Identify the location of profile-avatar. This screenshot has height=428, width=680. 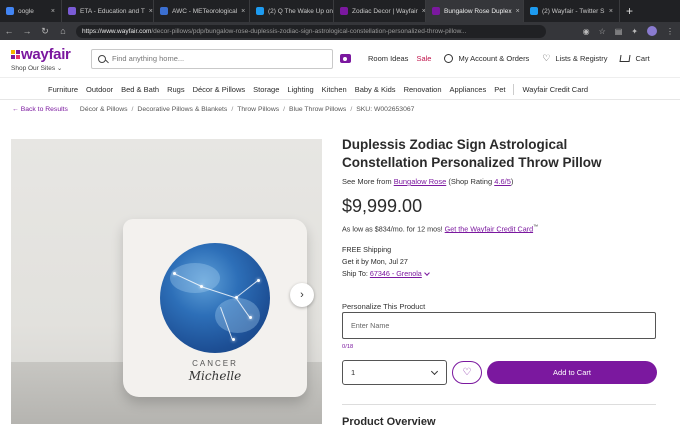
(652, 31).